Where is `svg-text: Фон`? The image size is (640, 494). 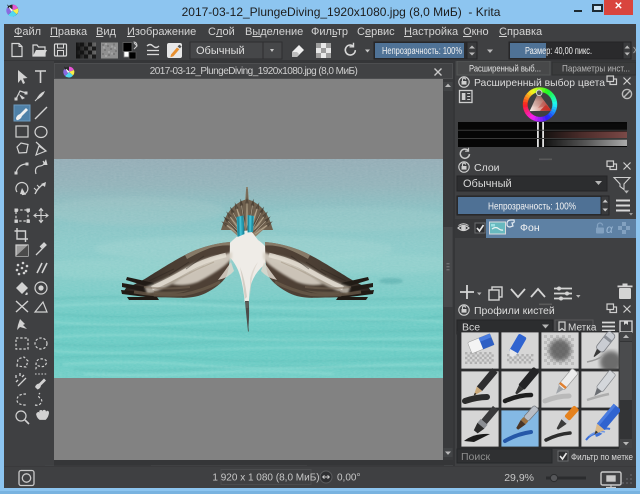 svg-text: Фон is located at coordinates (530, 228).